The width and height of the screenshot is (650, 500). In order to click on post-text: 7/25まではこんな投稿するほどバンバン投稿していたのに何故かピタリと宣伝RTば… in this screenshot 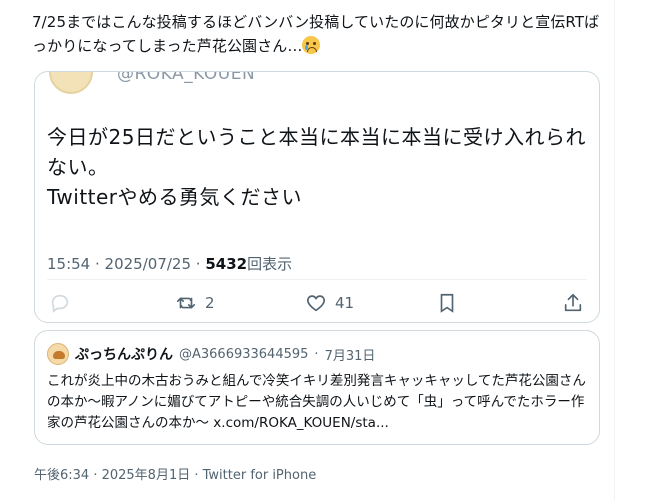, I will do `click(319, 34)`.